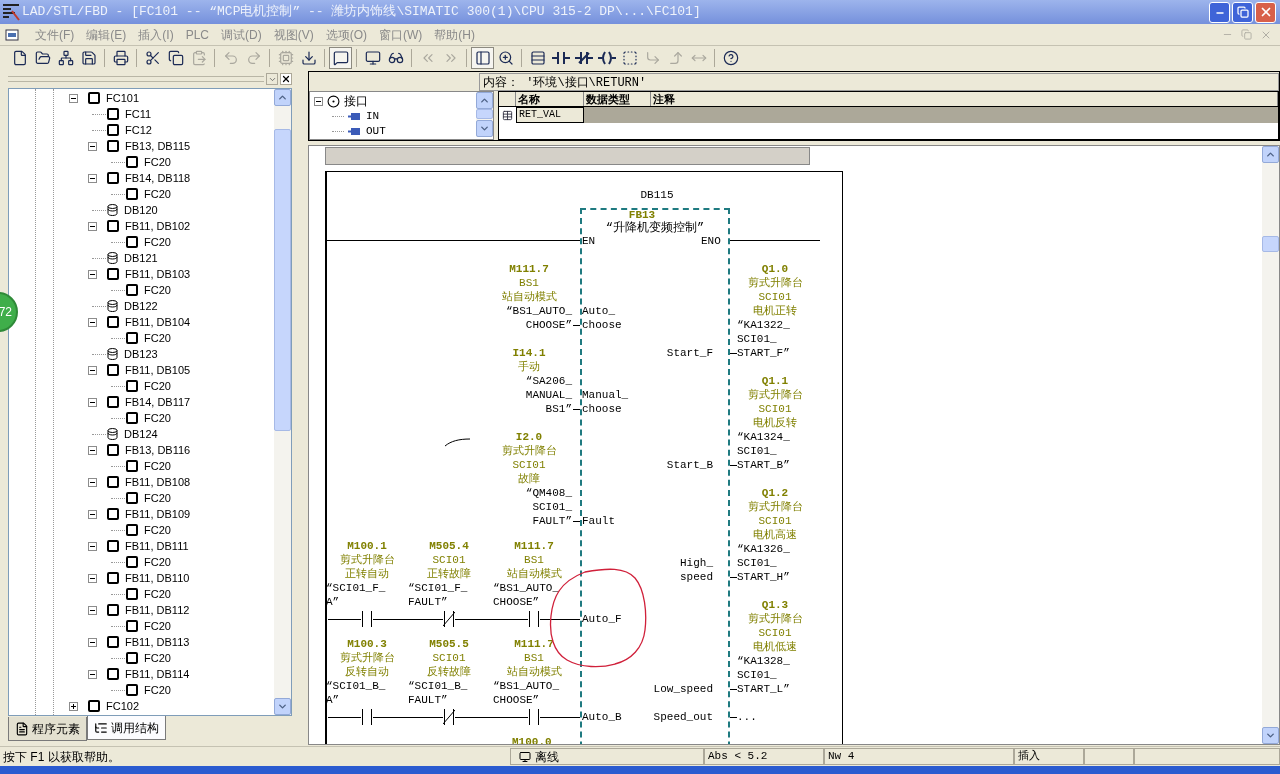 The image size is (1280, 774). I want to click on tree-item: FB11, DB114, so click(157, 674).